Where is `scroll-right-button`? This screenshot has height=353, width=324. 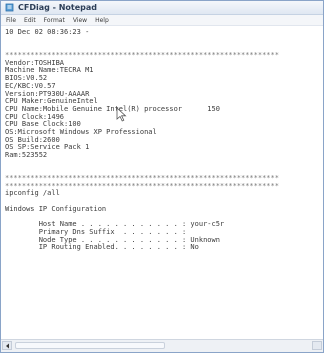 scroll-right-button is located at coordinates (317, 345).